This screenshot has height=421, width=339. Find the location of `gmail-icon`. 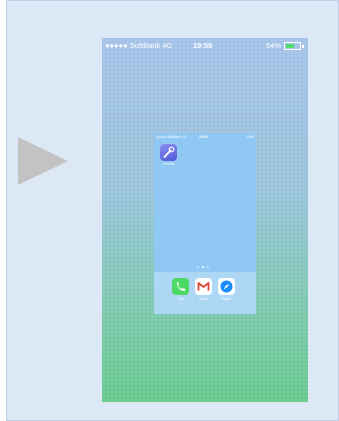

gmail-icon is located at coordinates (203, 286).